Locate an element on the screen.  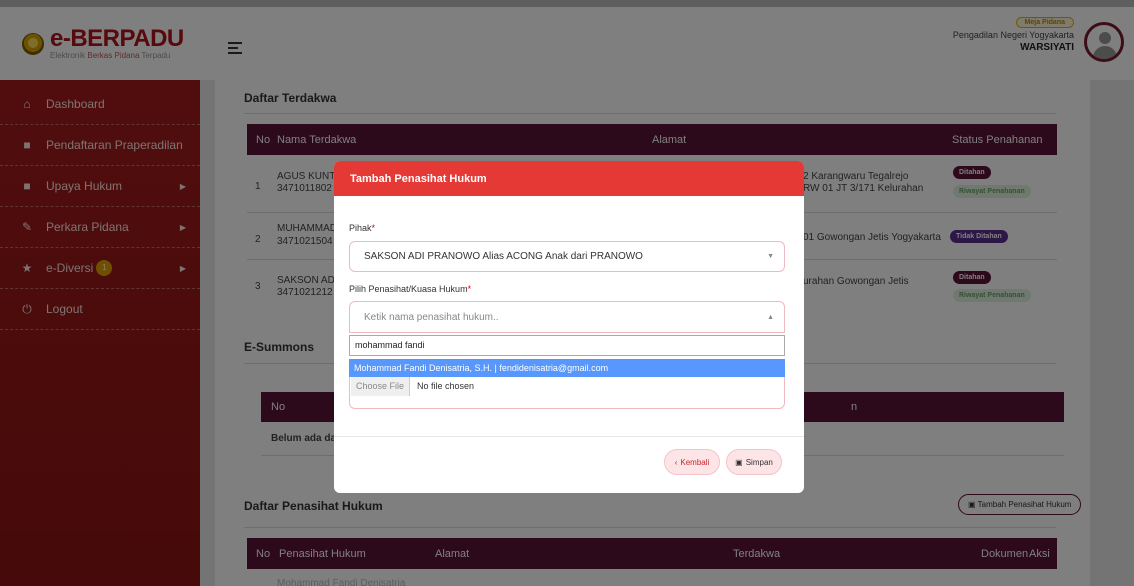
back-button: ‹ Kembali is located at coordinates (692, 462).